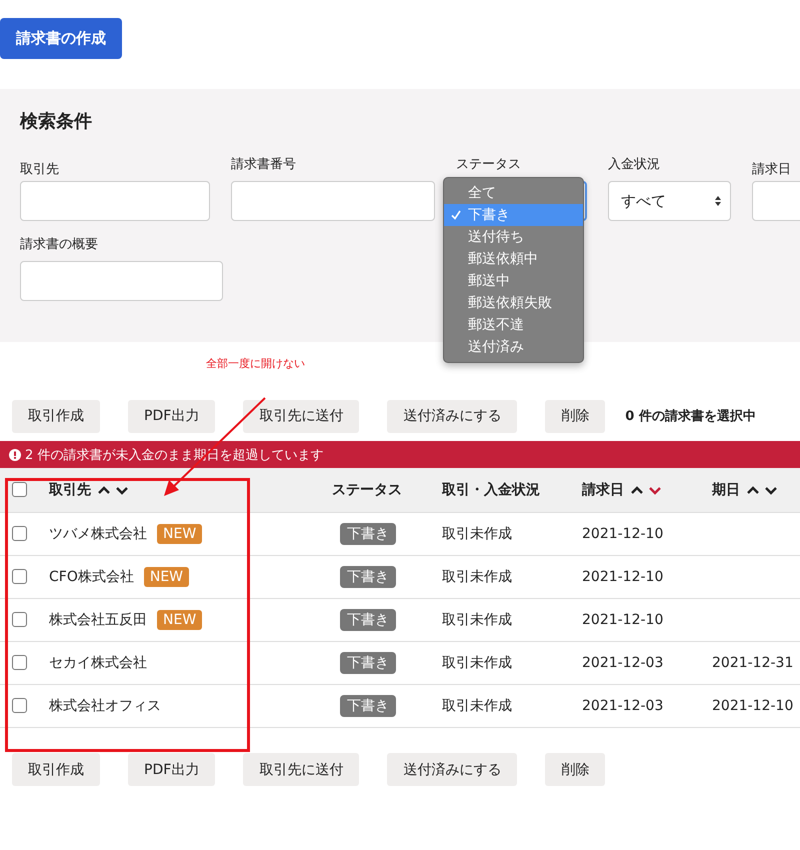 The height and width of the screenshot is (850, 800). What do you see at coordinates (91, 577) in the screenshot?
I see `table-cell: CFO株式会社` at bounding box center [91, 577].